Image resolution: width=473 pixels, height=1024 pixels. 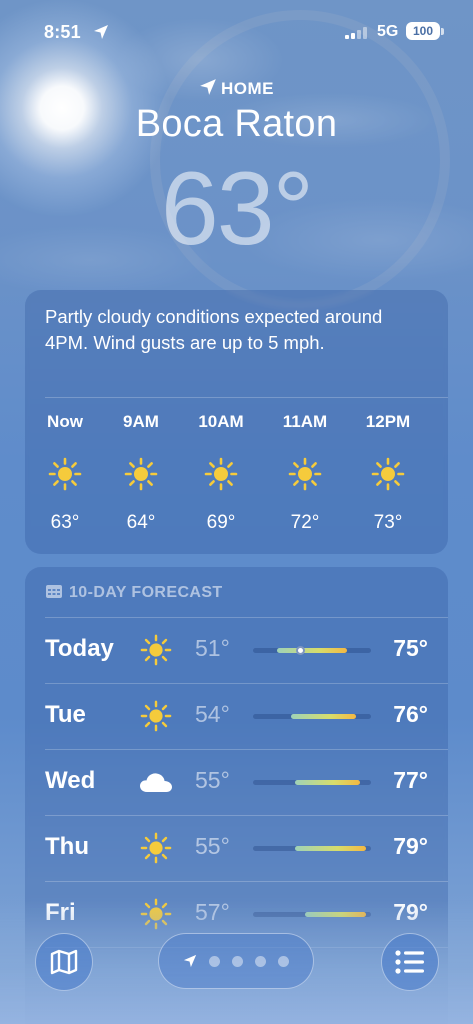 What do you see at coordinates (65, 522) in the screenshot?
I see `hour-temp: 63°` at bounding box center [65, 522].